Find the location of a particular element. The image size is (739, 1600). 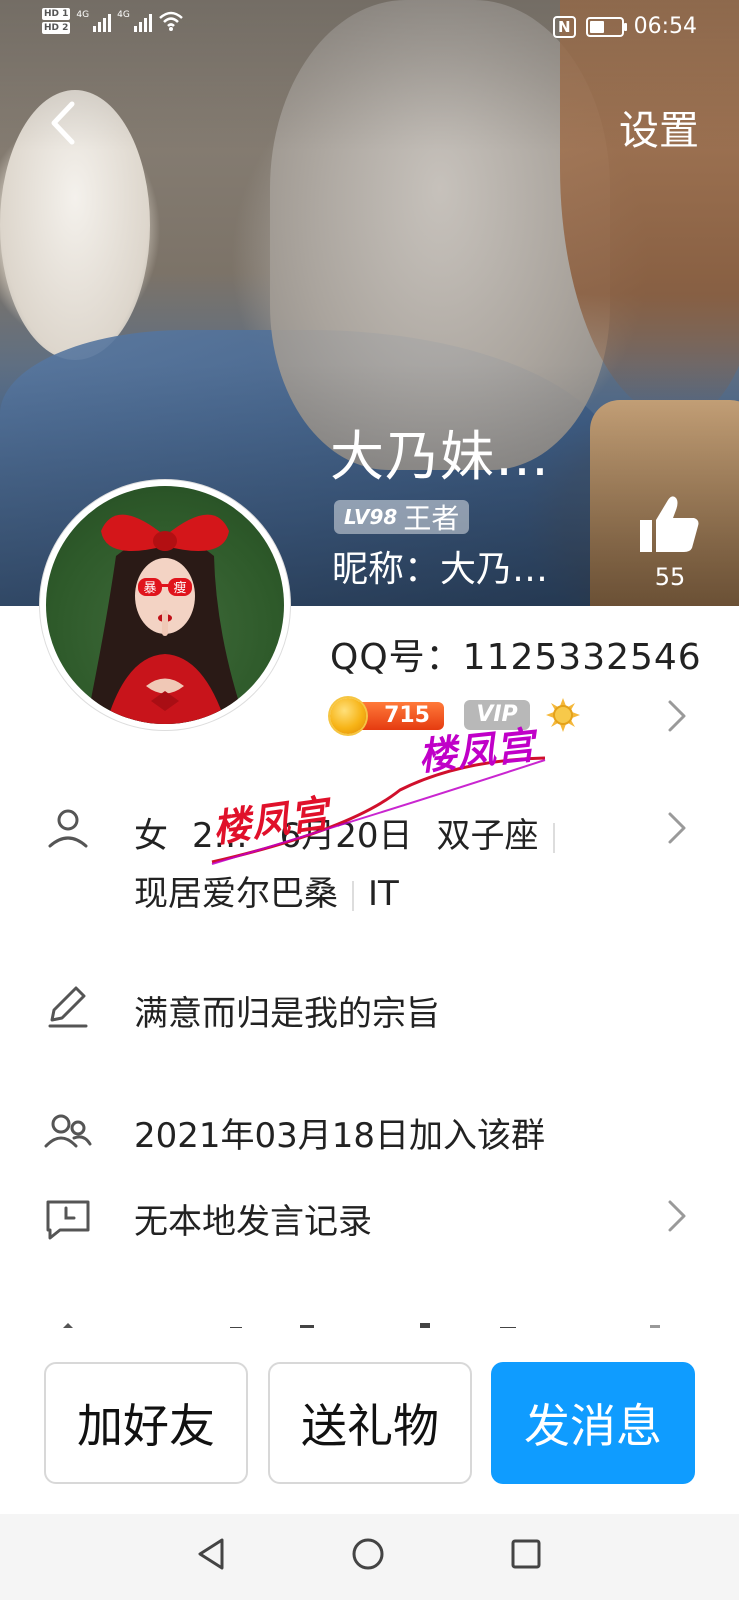

pencil-icon is located at coordinates (68, 1007).